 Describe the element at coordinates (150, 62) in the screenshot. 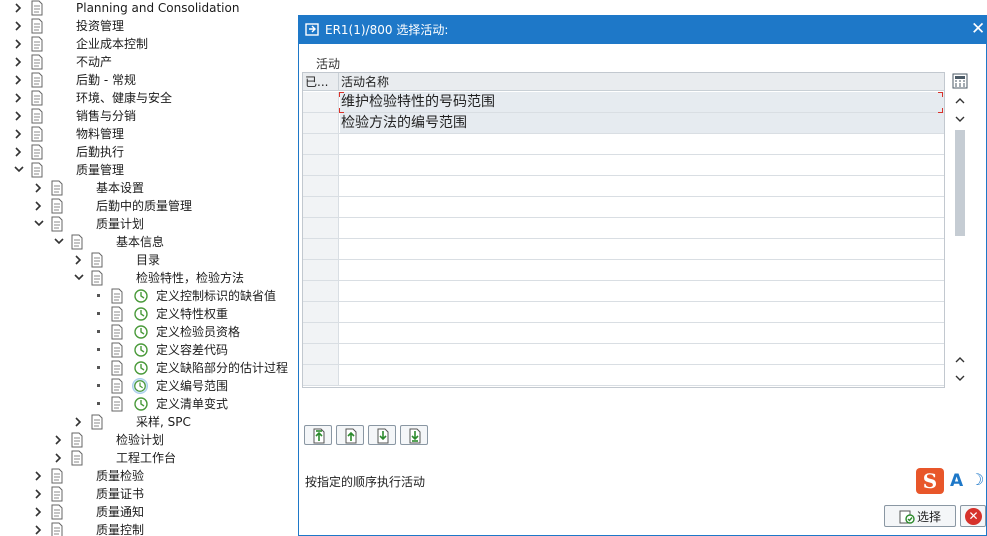

I see `tree-node: 不动产` at that location.